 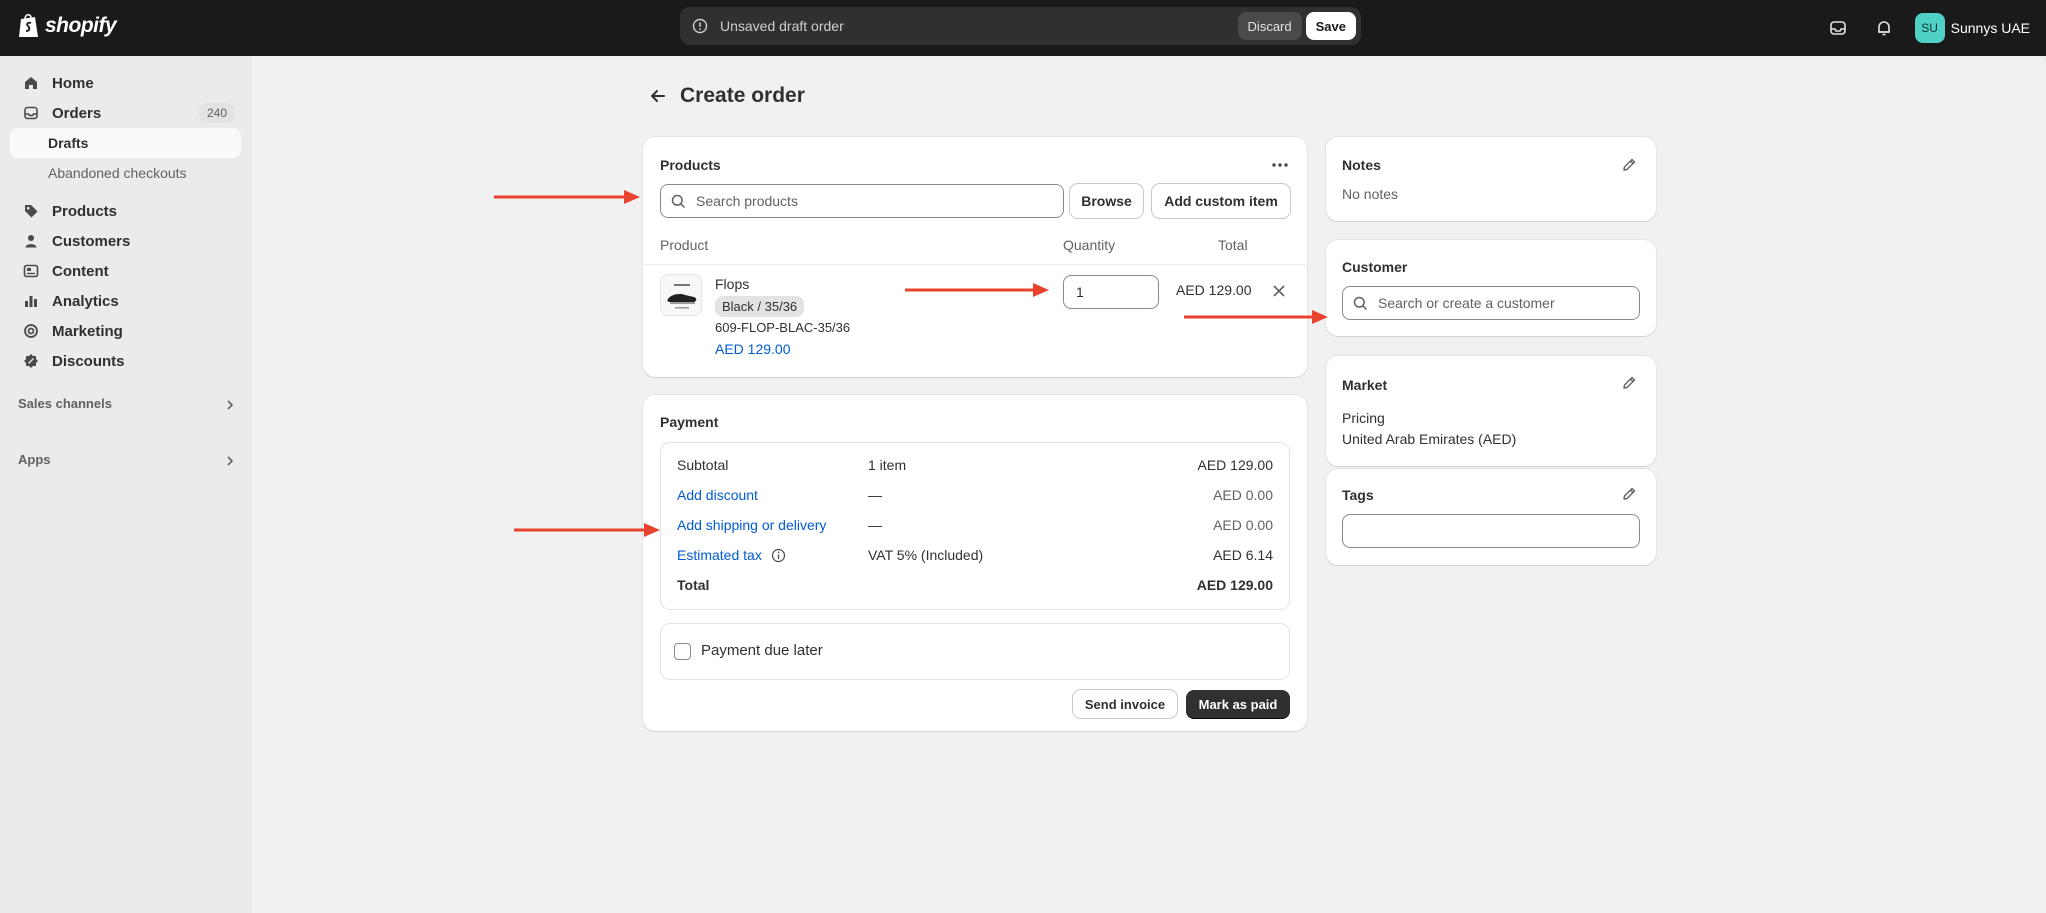 What do you see at coordinates (926, 555) in the screenshot?
I see `tax-description: VAT 5% (Included)` at bounding box center [926, 555].